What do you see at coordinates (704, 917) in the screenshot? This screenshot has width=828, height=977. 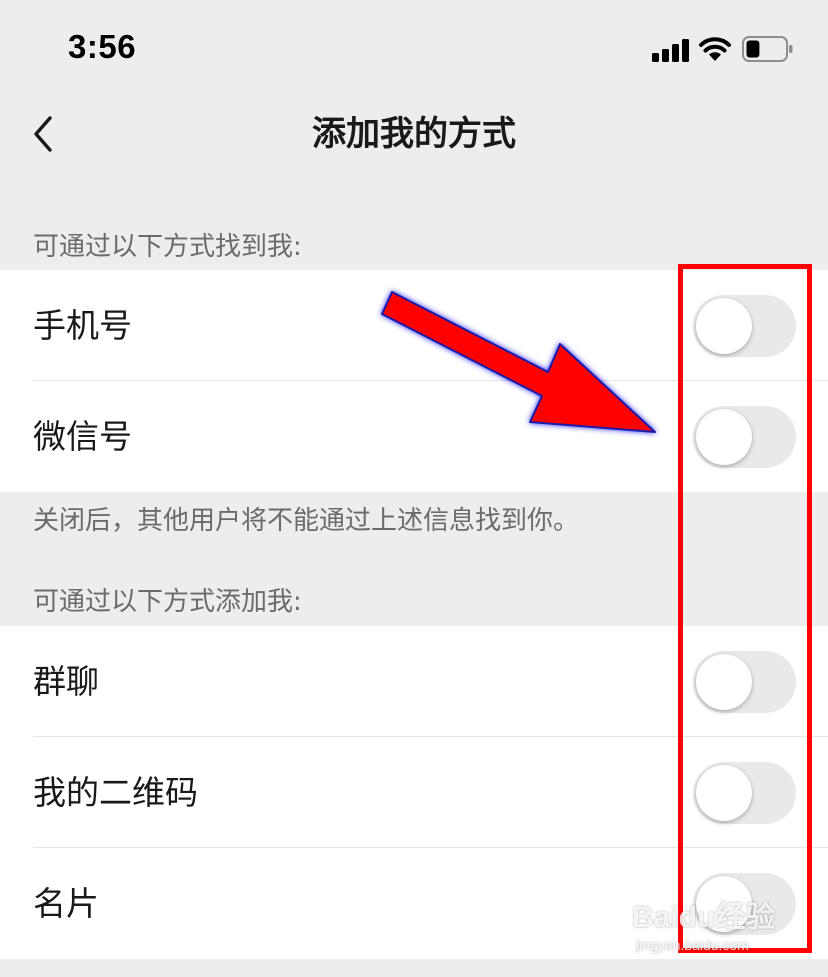 I see `watermark-logo: Baidu经验` at bounding box center [704, 917].